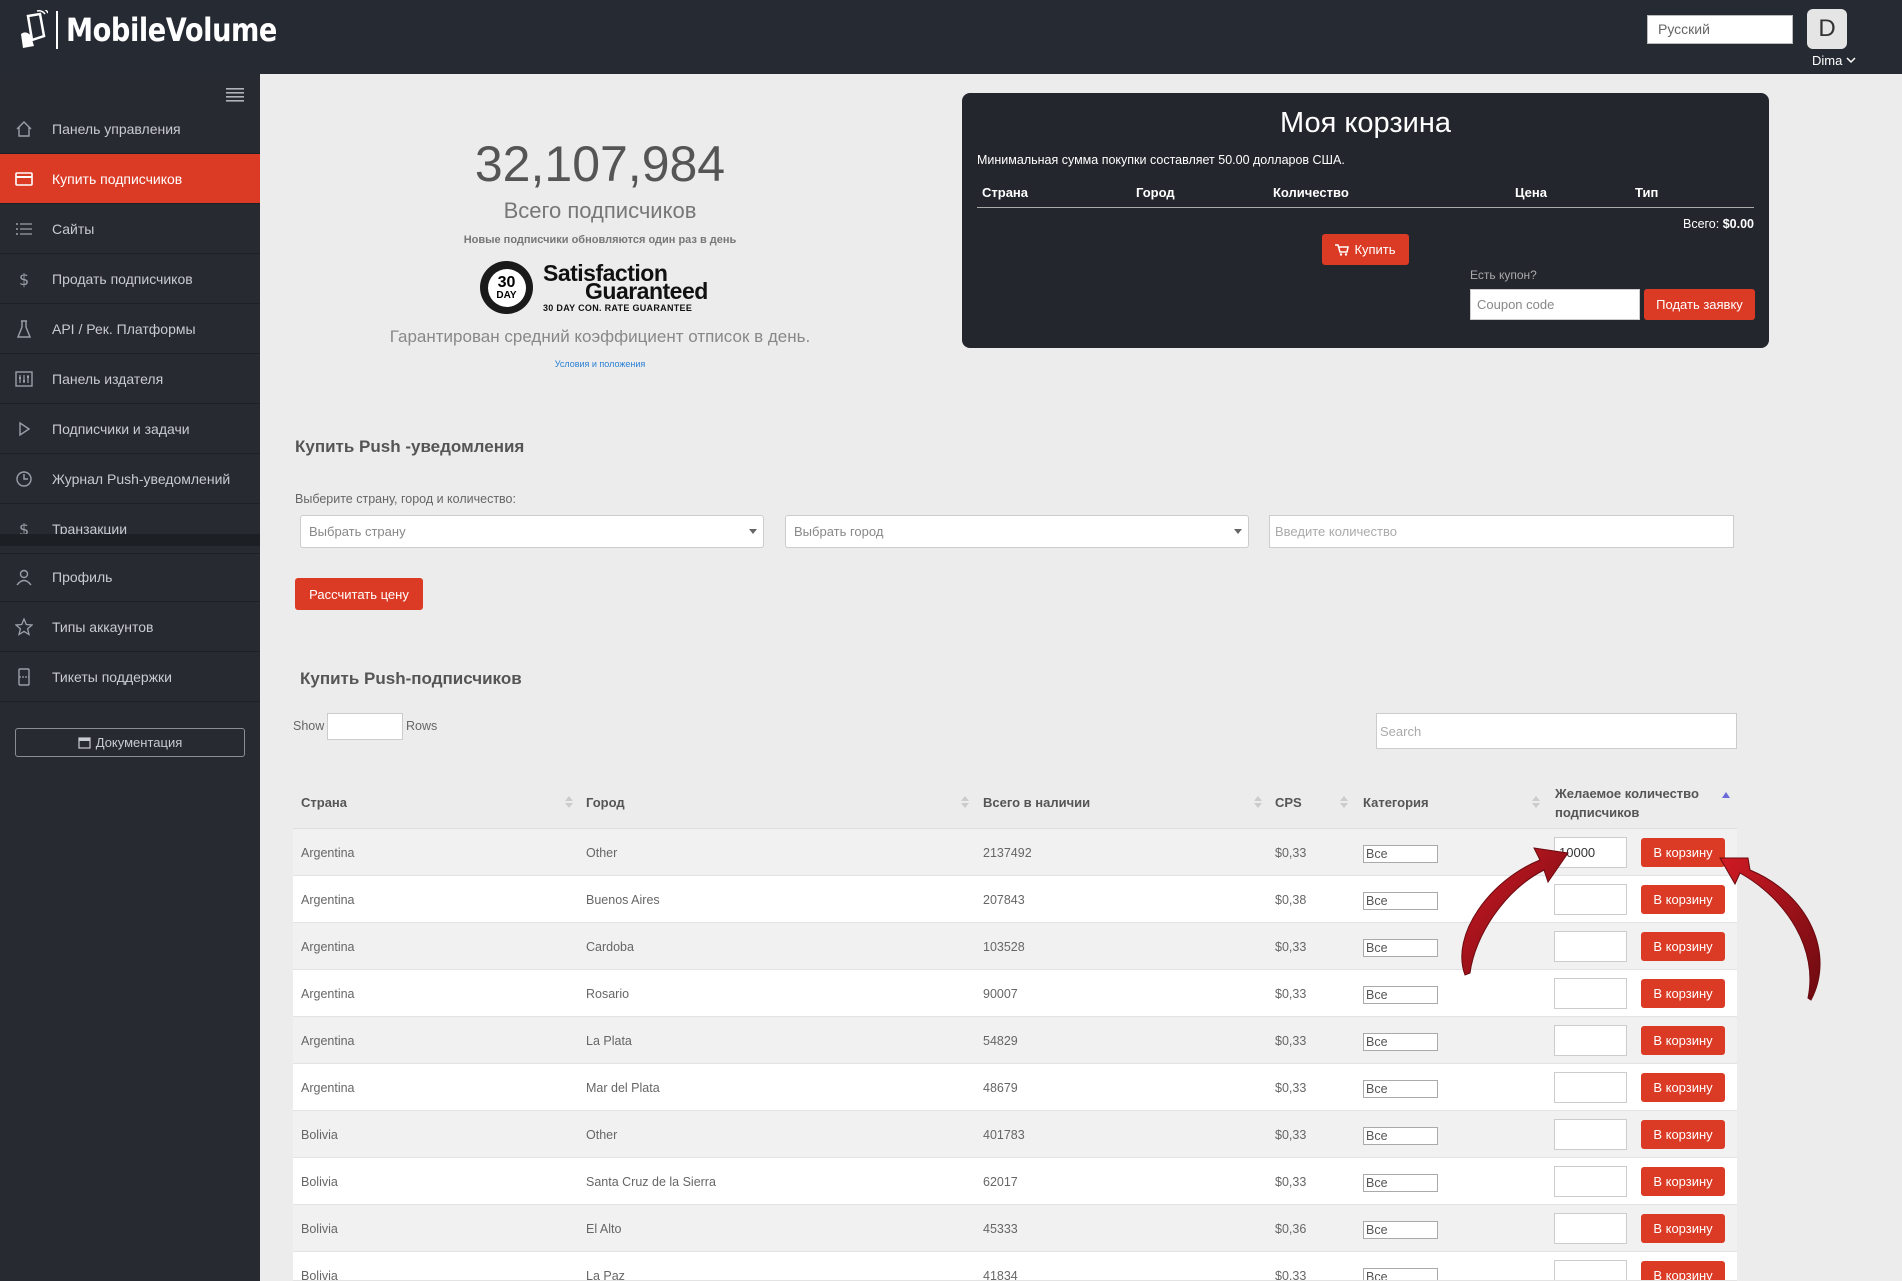 The height and width of the screenshot is (1281, 1902). I want to click on documentation-button: Документация, so click(130, 742).